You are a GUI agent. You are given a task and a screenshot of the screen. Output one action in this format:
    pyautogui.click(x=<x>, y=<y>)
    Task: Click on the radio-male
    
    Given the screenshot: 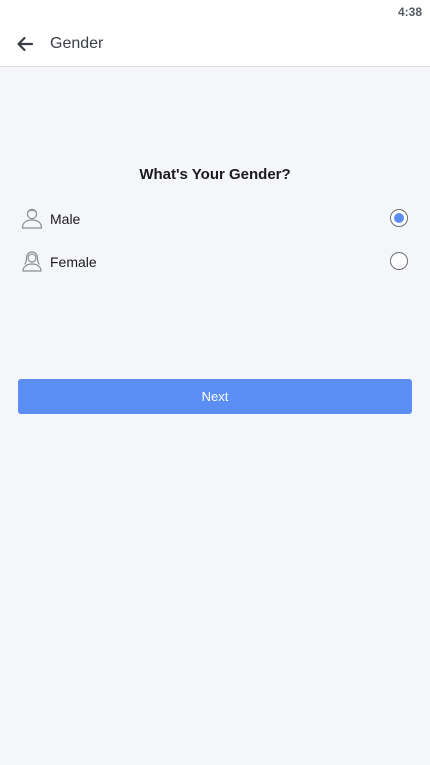 What is the action you would take?
    pyautogui.click(x=399, y=218)
    